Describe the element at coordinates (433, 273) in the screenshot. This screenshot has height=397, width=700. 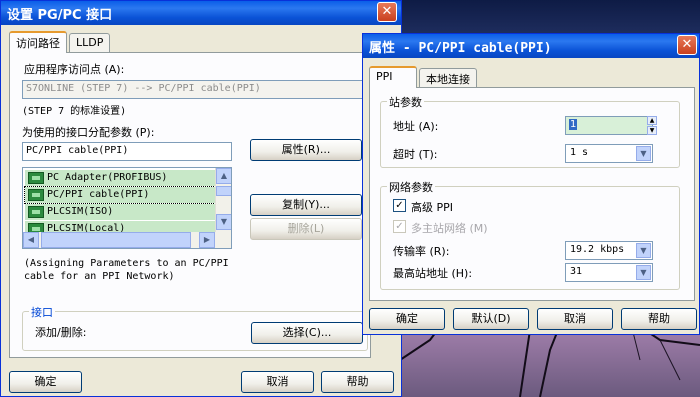
I see `highest-addr-label: 最高站地址 (H):` at that location.